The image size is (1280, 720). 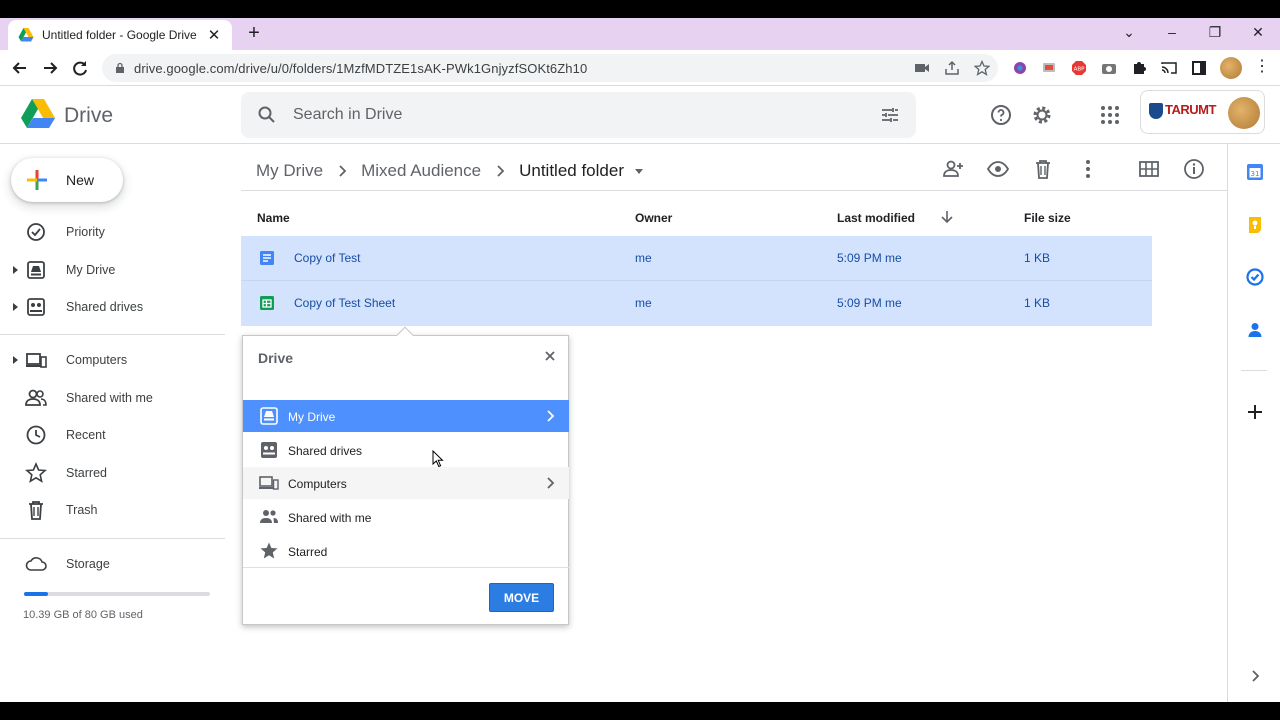 I want to click on sidebar-item-computers: Computers, so click(x=112, y=360).